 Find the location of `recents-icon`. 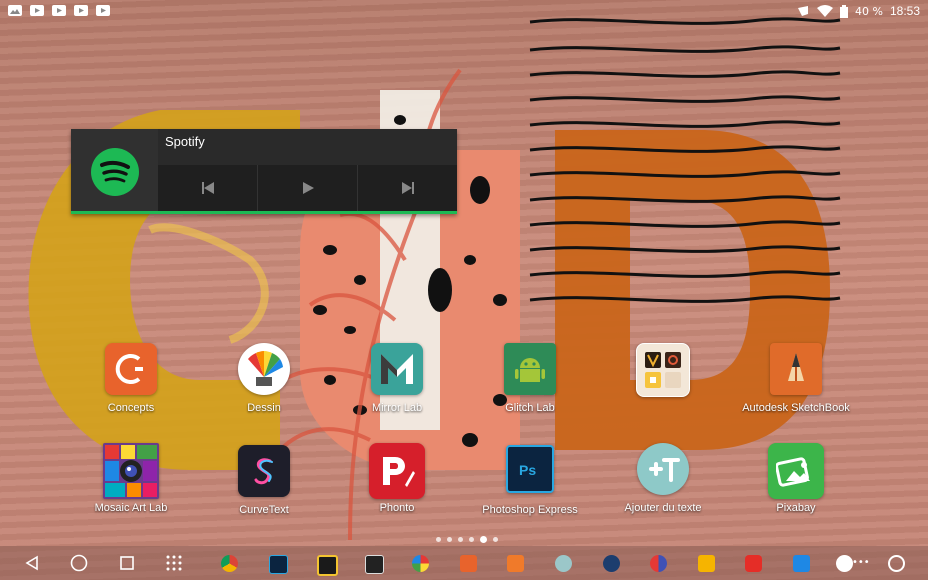

recents-icon is located at coordinates (127, 563).